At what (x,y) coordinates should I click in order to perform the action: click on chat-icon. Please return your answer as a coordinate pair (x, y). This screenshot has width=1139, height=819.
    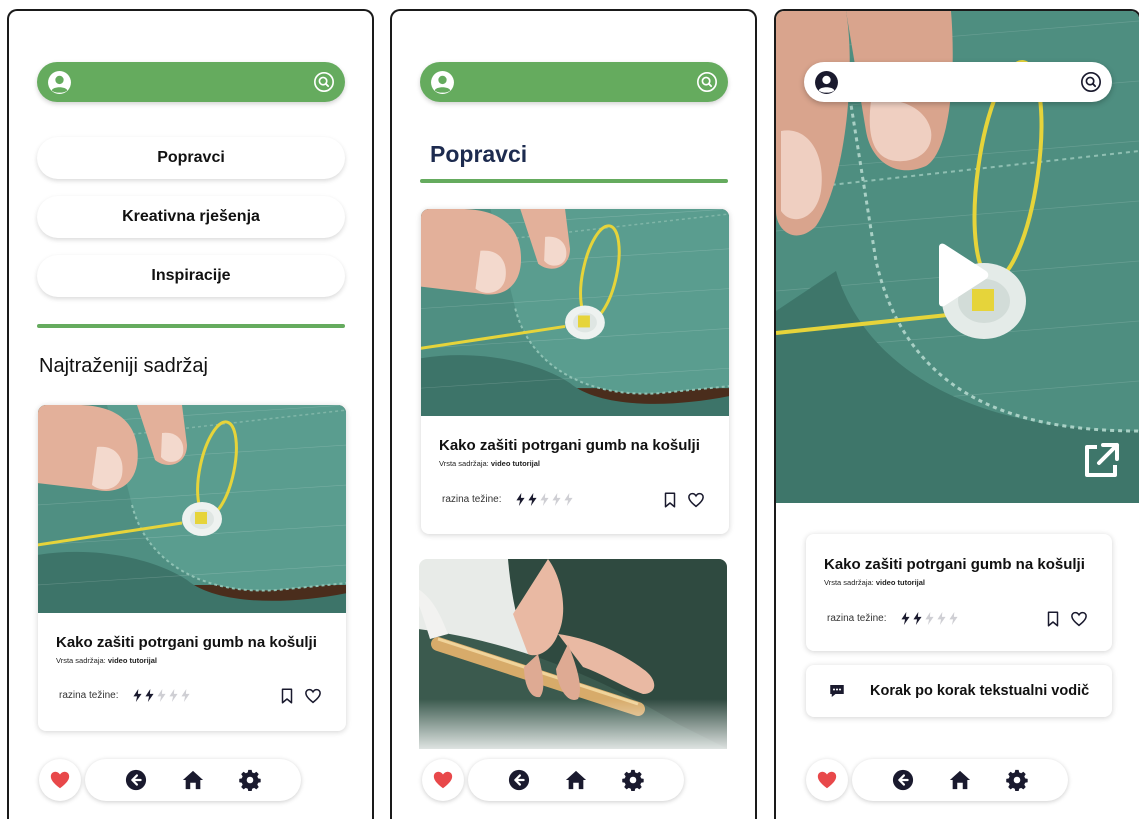
    Looking at the image, I should click on (837, 691).